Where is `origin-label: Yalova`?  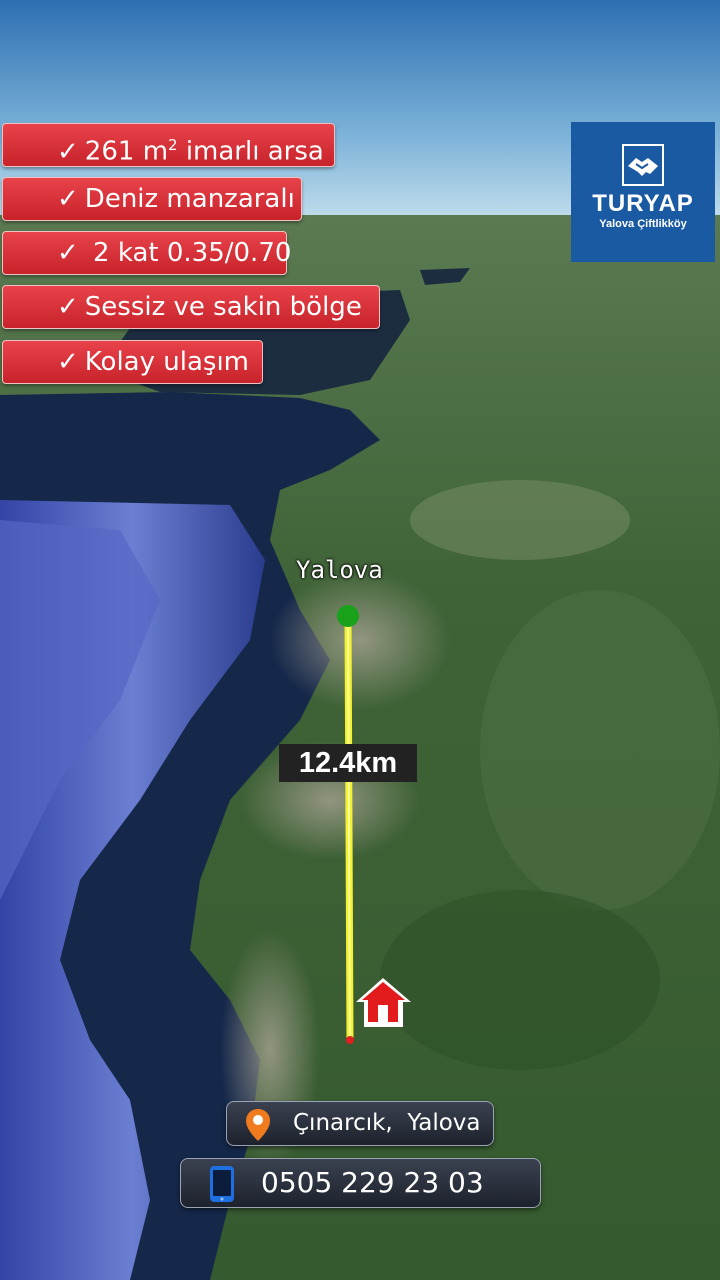
origin-label: Yalova is located at coordinates (339, 570).